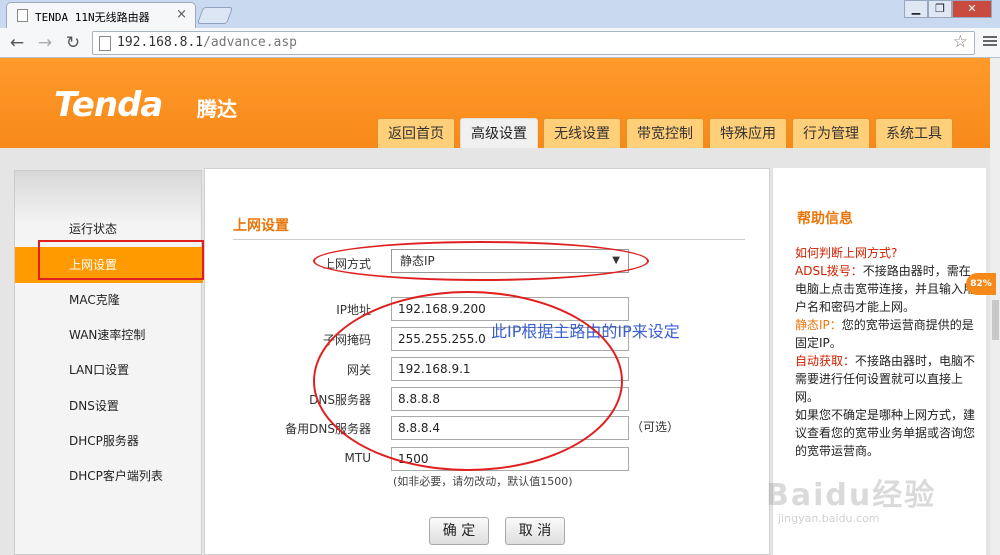 The image size is (1000, 555). Describe the element at coordinates (916, 9) in the screenshot. I see `minimize-button: ▁` at that location.